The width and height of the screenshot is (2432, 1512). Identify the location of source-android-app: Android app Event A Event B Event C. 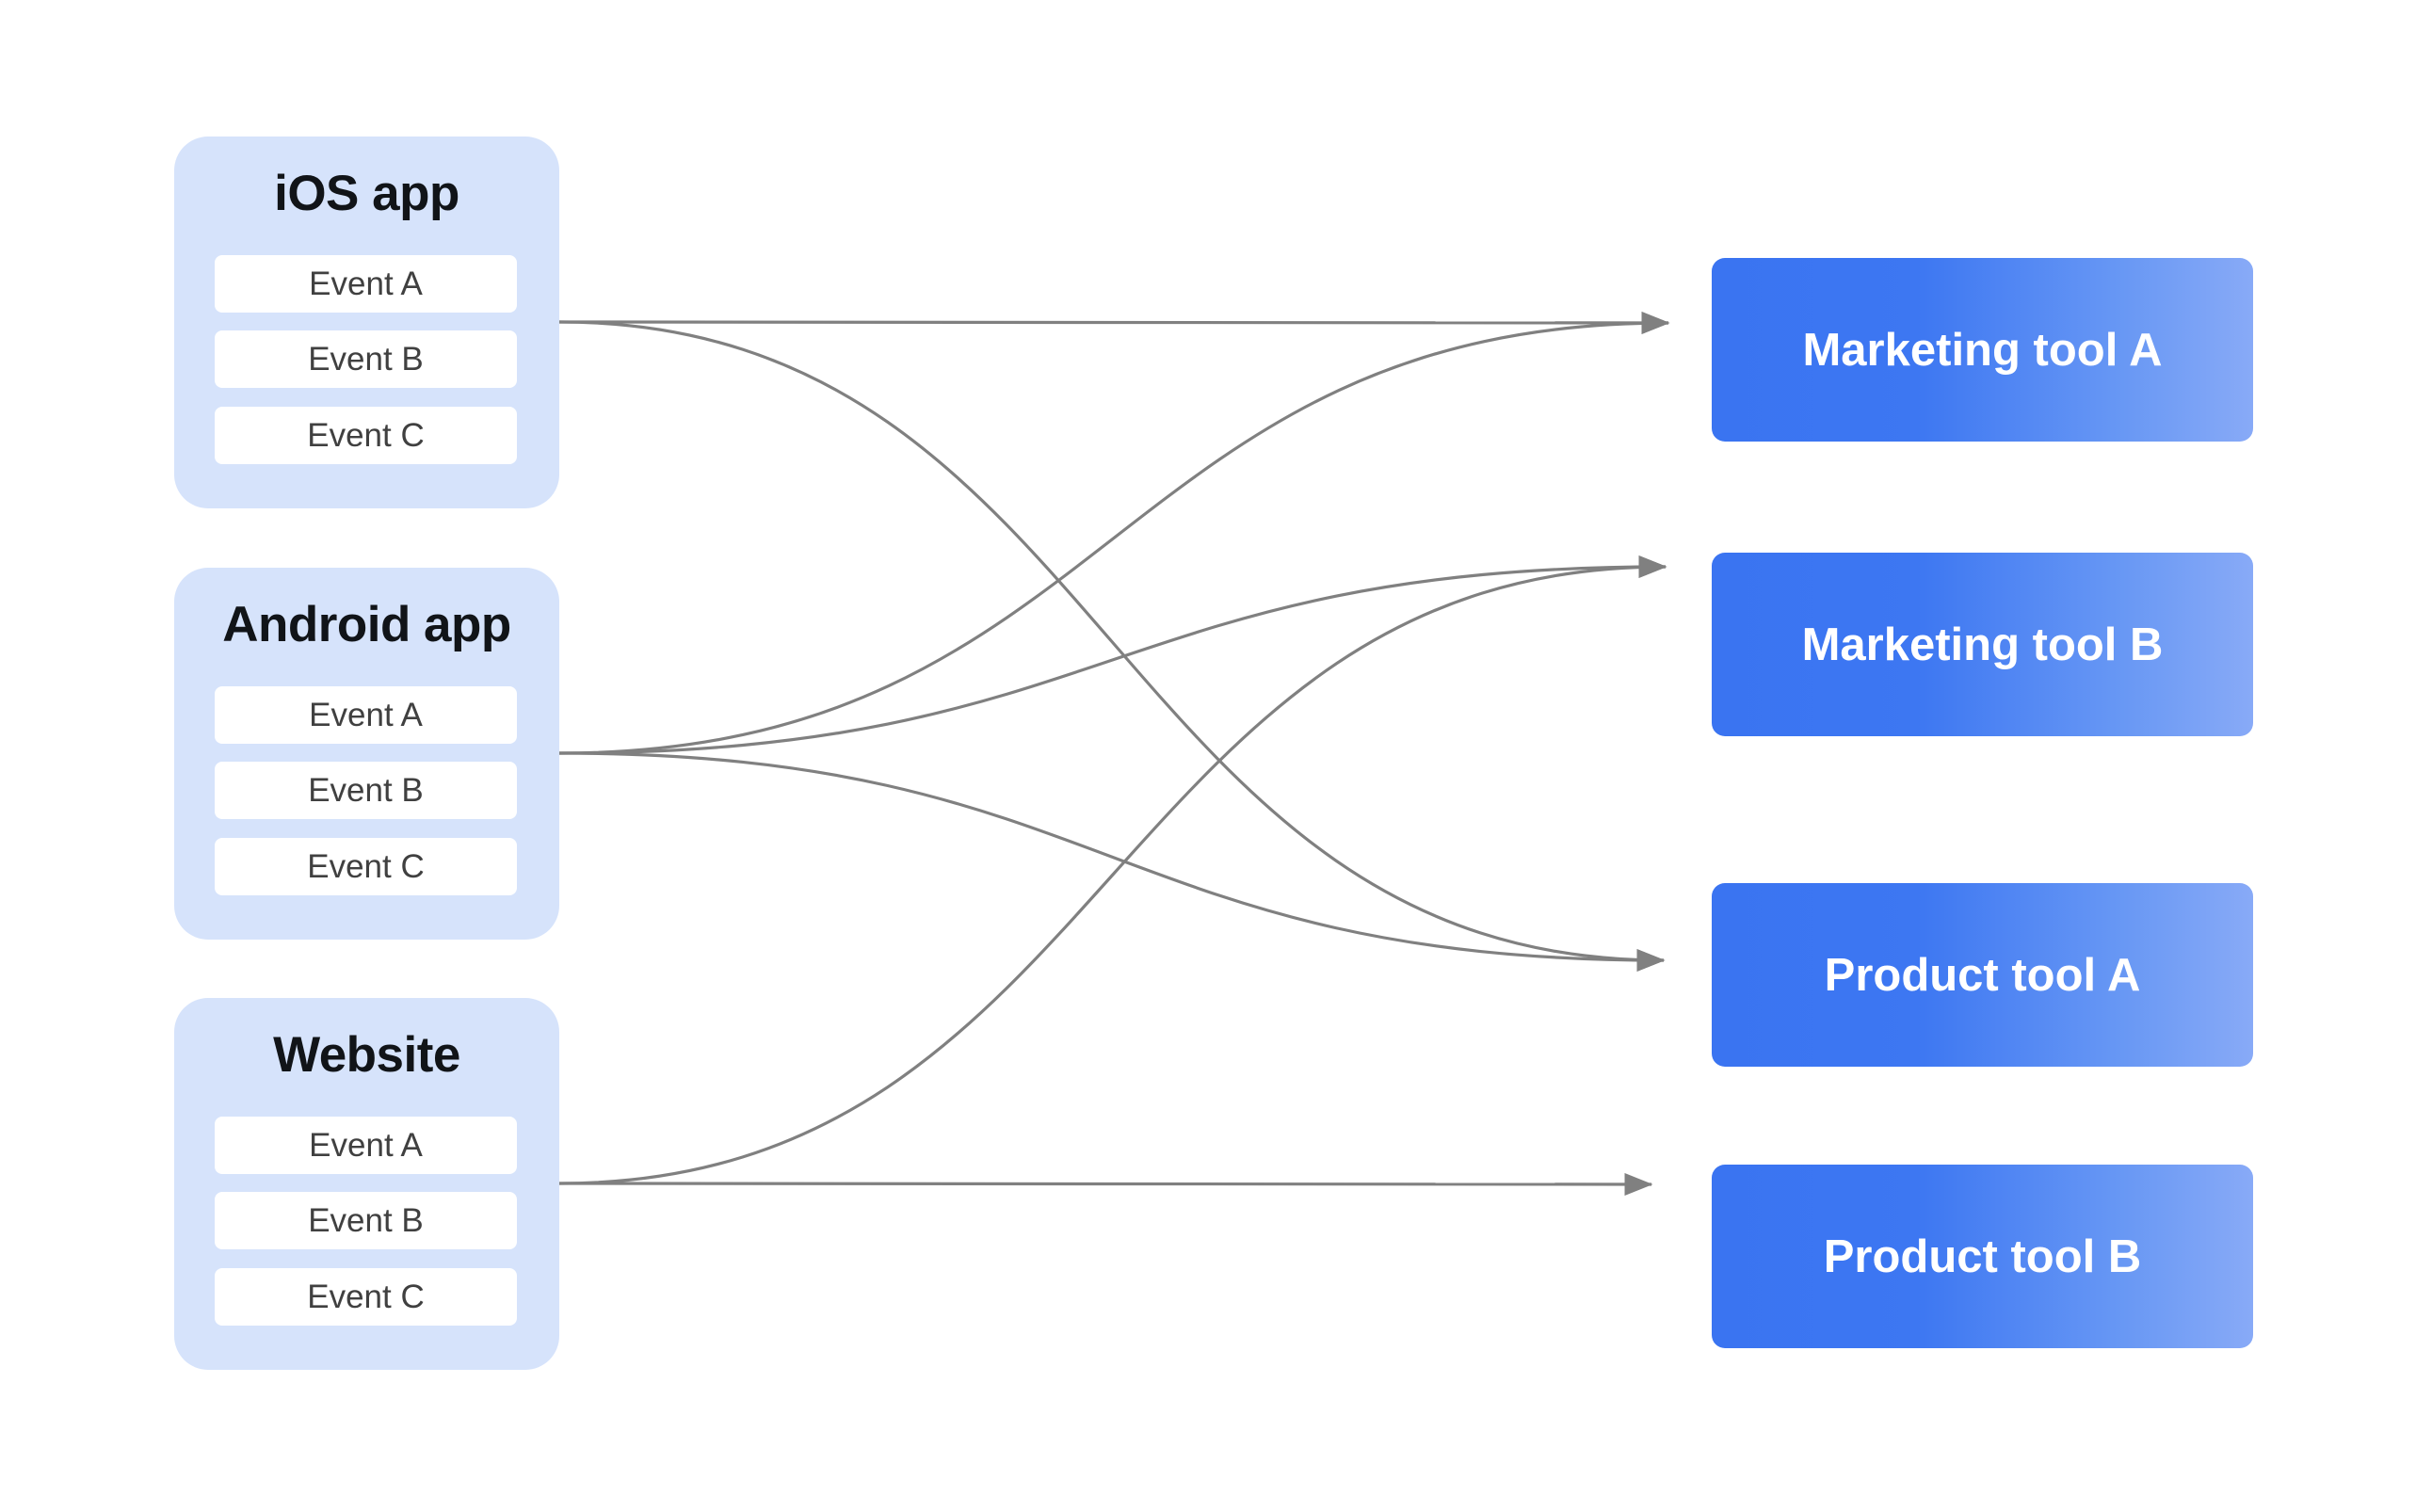
(366, 754).